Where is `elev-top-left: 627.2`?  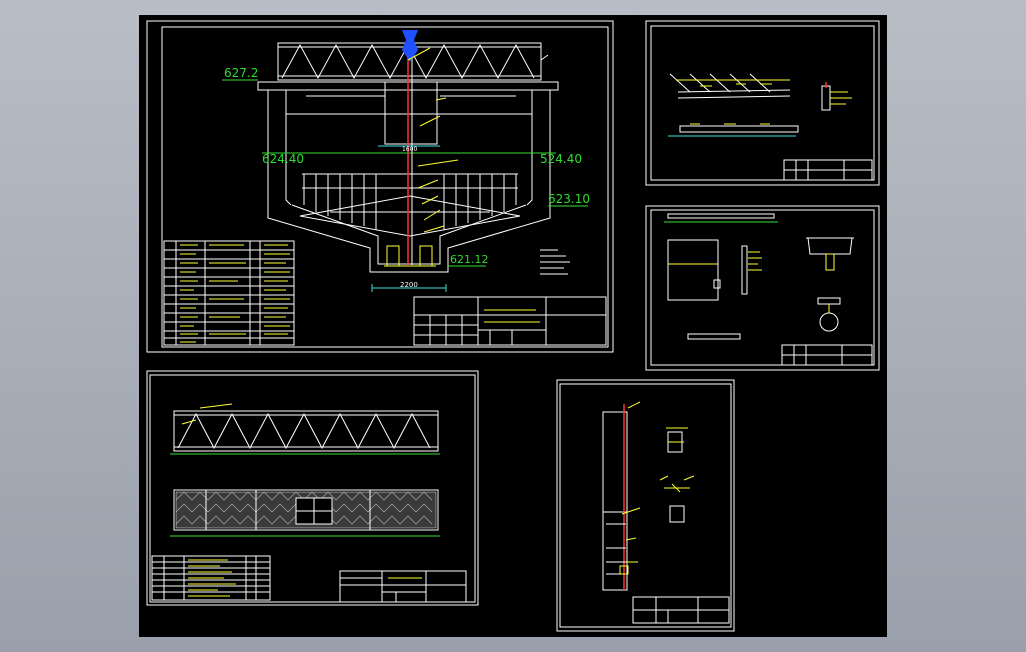 elev-top-left: 627.2 is located at coordinates (241, 73).